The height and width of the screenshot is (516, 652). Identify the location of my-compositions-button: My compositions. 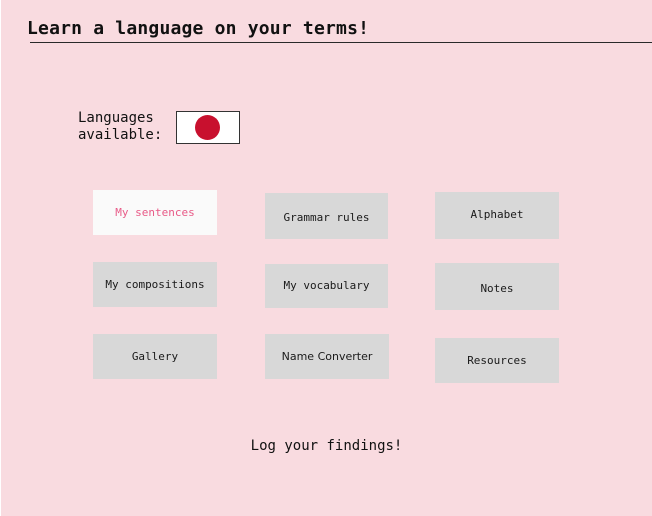
(155, 284).